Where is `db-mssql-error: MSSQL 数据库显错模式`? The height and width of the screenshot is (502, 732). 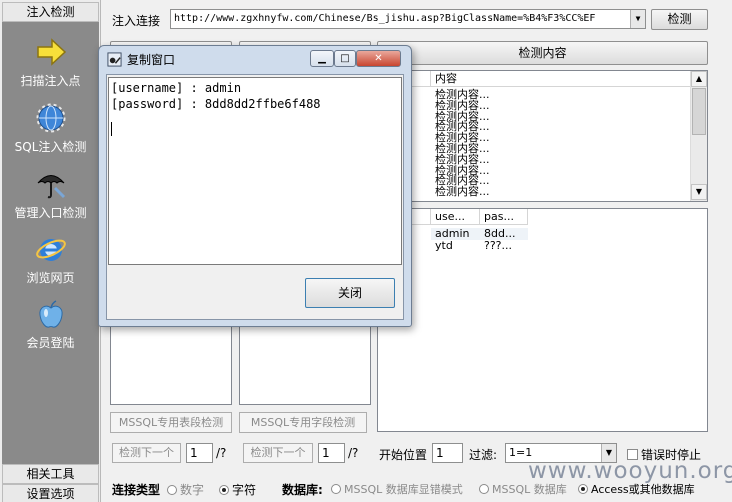 db-mssql-error: MSSQL 数据库显错模式 is located at coordinates (397, 489).